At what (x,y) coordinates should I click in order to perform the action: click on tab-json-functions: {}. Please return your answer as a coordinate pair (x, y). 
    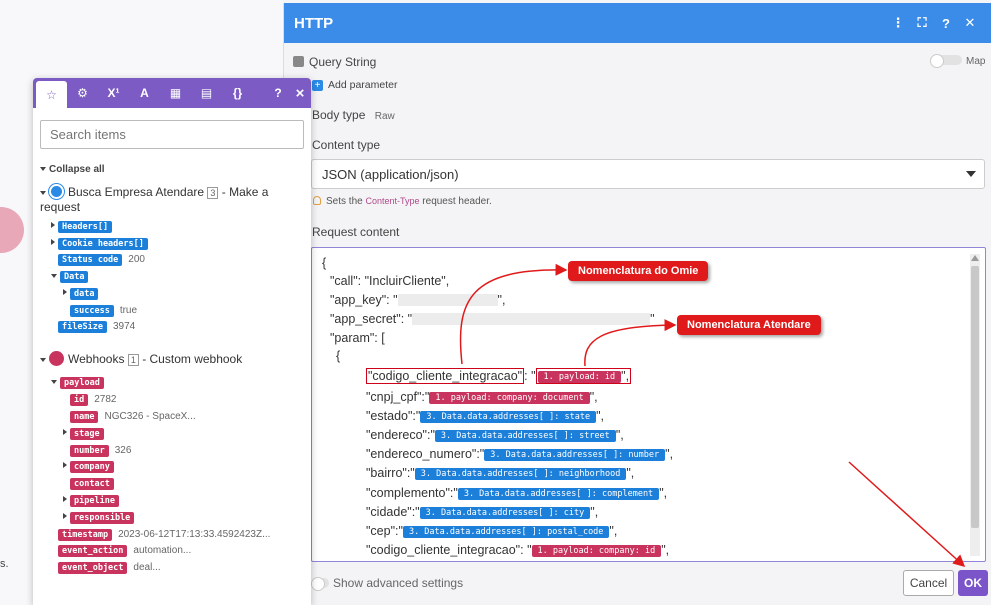
    Looking at the image, I should click on (237, 93).